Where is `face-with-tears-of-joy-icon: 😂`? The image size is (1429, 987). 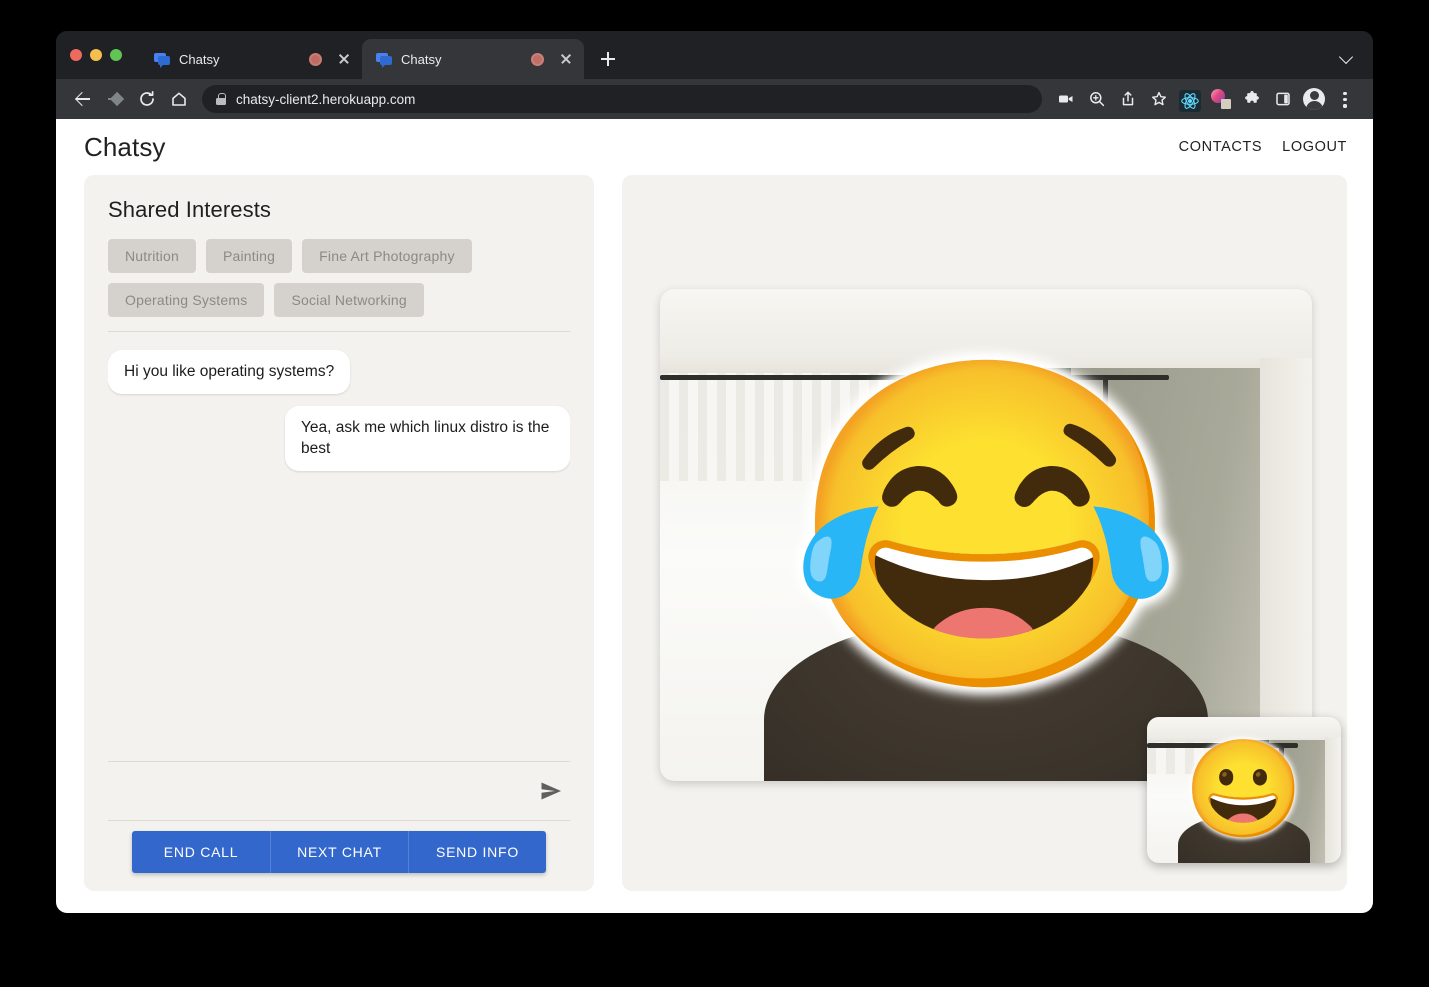
face-with-tears-of-joy-icon: 😂 is located at coordinates (986, 525).